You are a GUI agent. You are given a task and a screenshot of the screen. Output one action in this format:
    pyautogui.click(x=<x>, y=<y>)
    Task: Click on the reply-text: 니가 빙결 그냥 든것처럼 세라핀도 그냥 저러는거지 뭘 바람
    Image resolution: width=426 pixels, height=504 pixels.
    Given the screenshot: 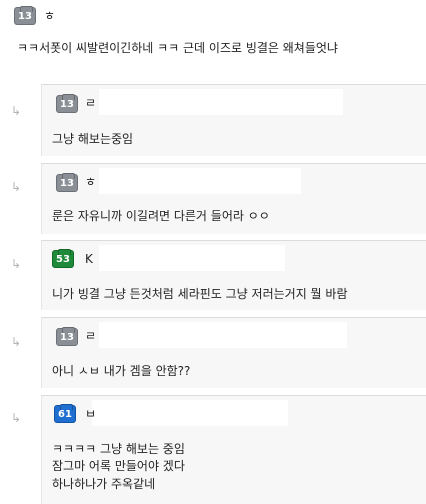 What is the action you would take?
    pyautogui.click(x=200, y=294)
    